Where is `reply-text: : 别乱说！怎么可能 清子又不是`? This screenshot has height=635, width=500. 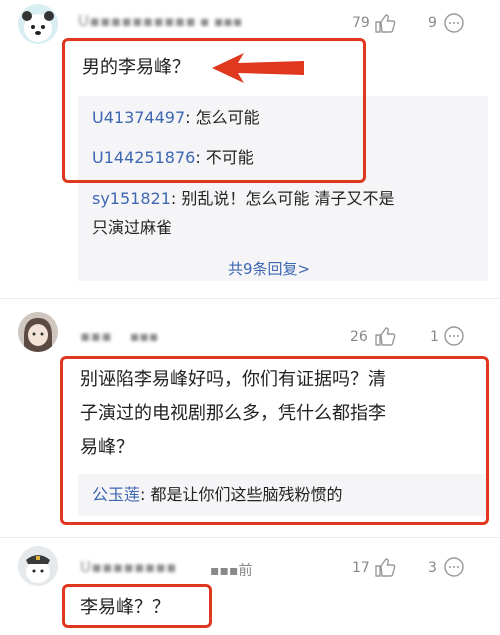 reply-text: : 别乱说！怎么可能 清子又不是 is located at coordinates (282, 198).